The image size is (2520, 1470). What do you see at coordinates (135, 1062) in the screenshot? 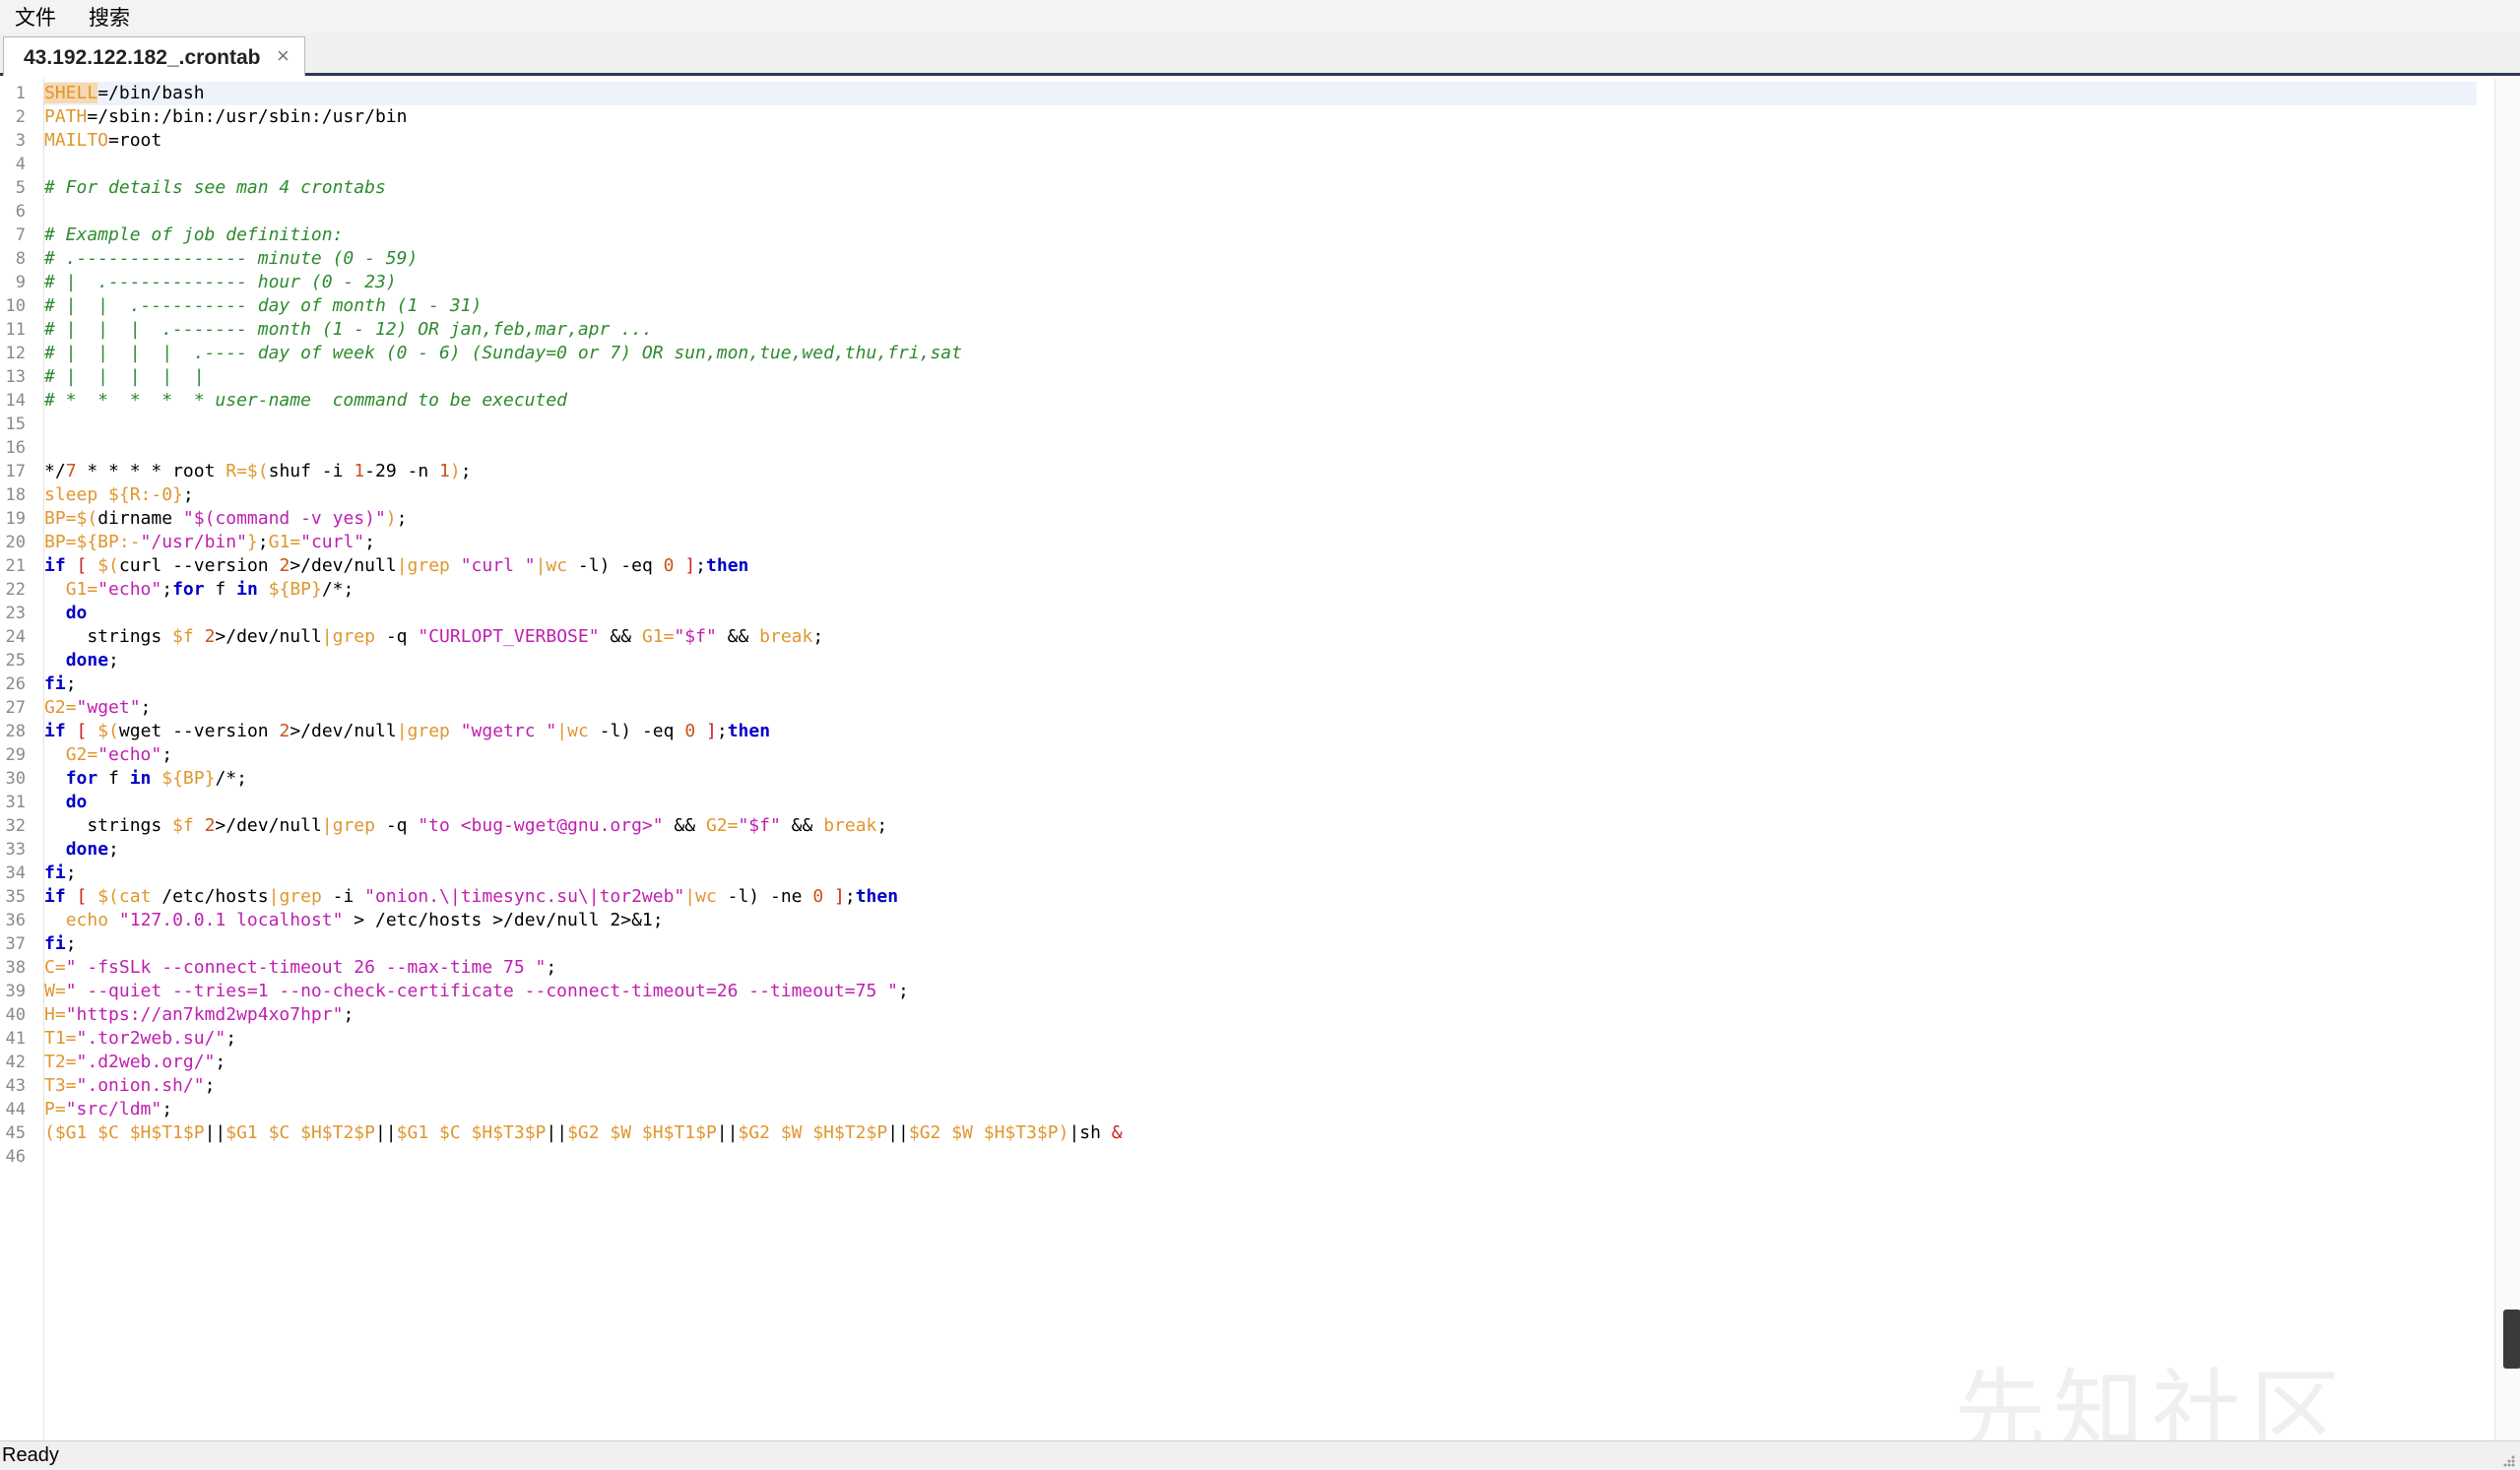
I see `code-line: T2=".d2web.org/";` at bounding box center [135, 1062].